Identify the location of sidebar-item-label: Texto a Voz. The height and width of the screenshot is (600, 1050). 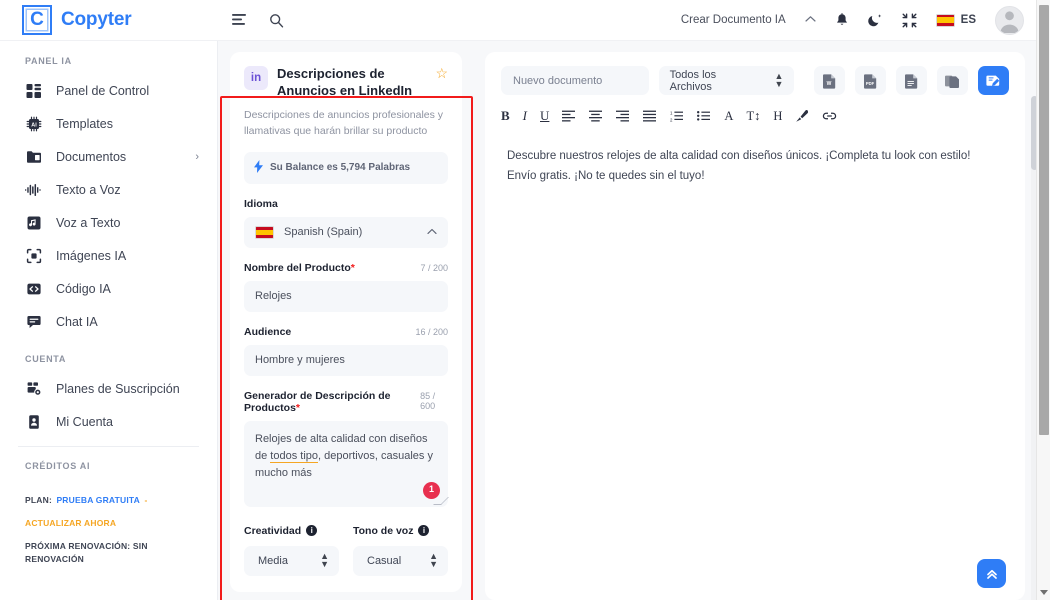
(88, 189).